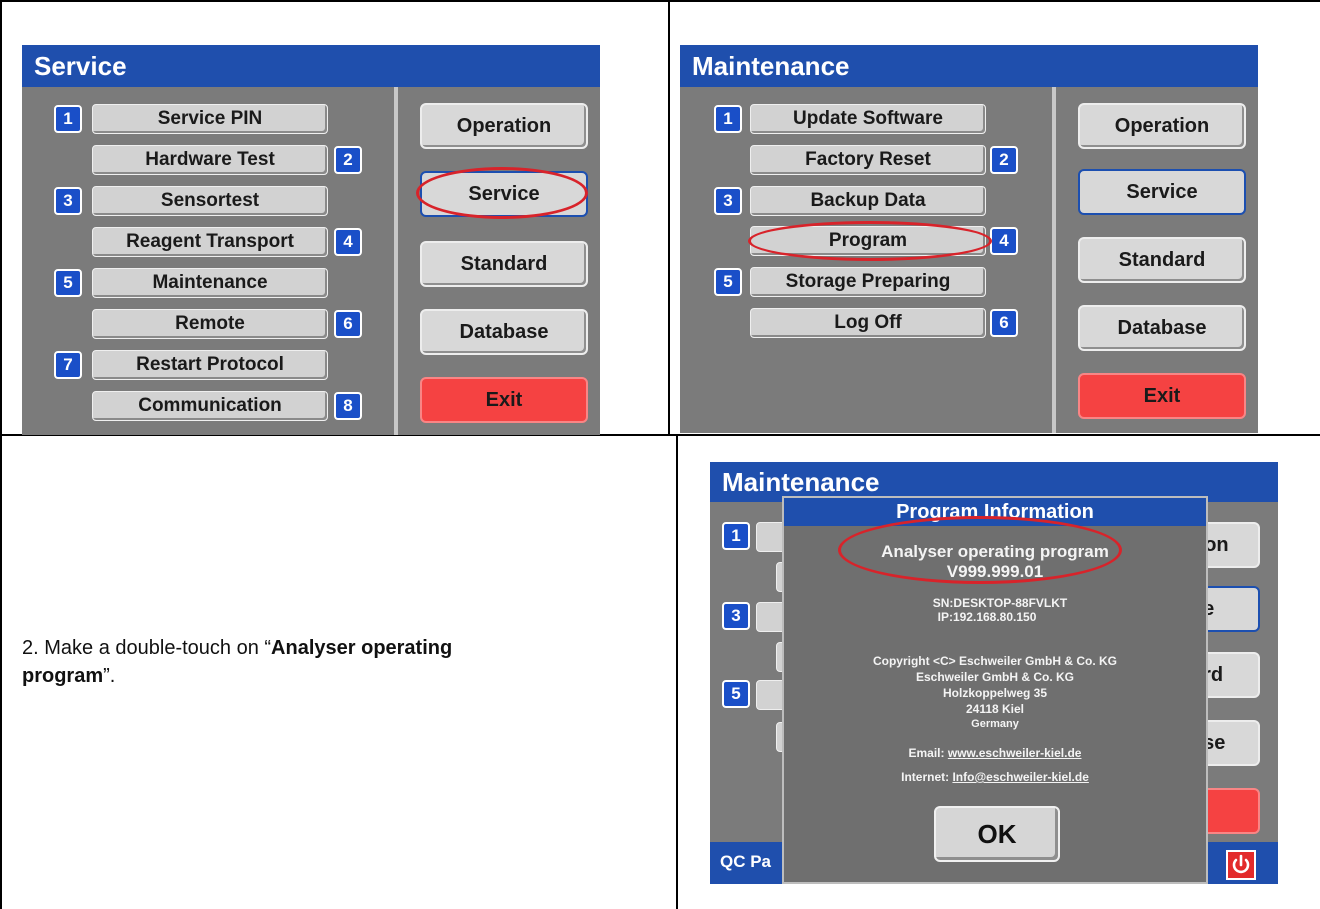 The width and height of the screenshot is (1320, 909). What do you see at coordinates (502, 193) in the screenshot?
I see `service-highlight-oval` at bounding box center [502, 193].